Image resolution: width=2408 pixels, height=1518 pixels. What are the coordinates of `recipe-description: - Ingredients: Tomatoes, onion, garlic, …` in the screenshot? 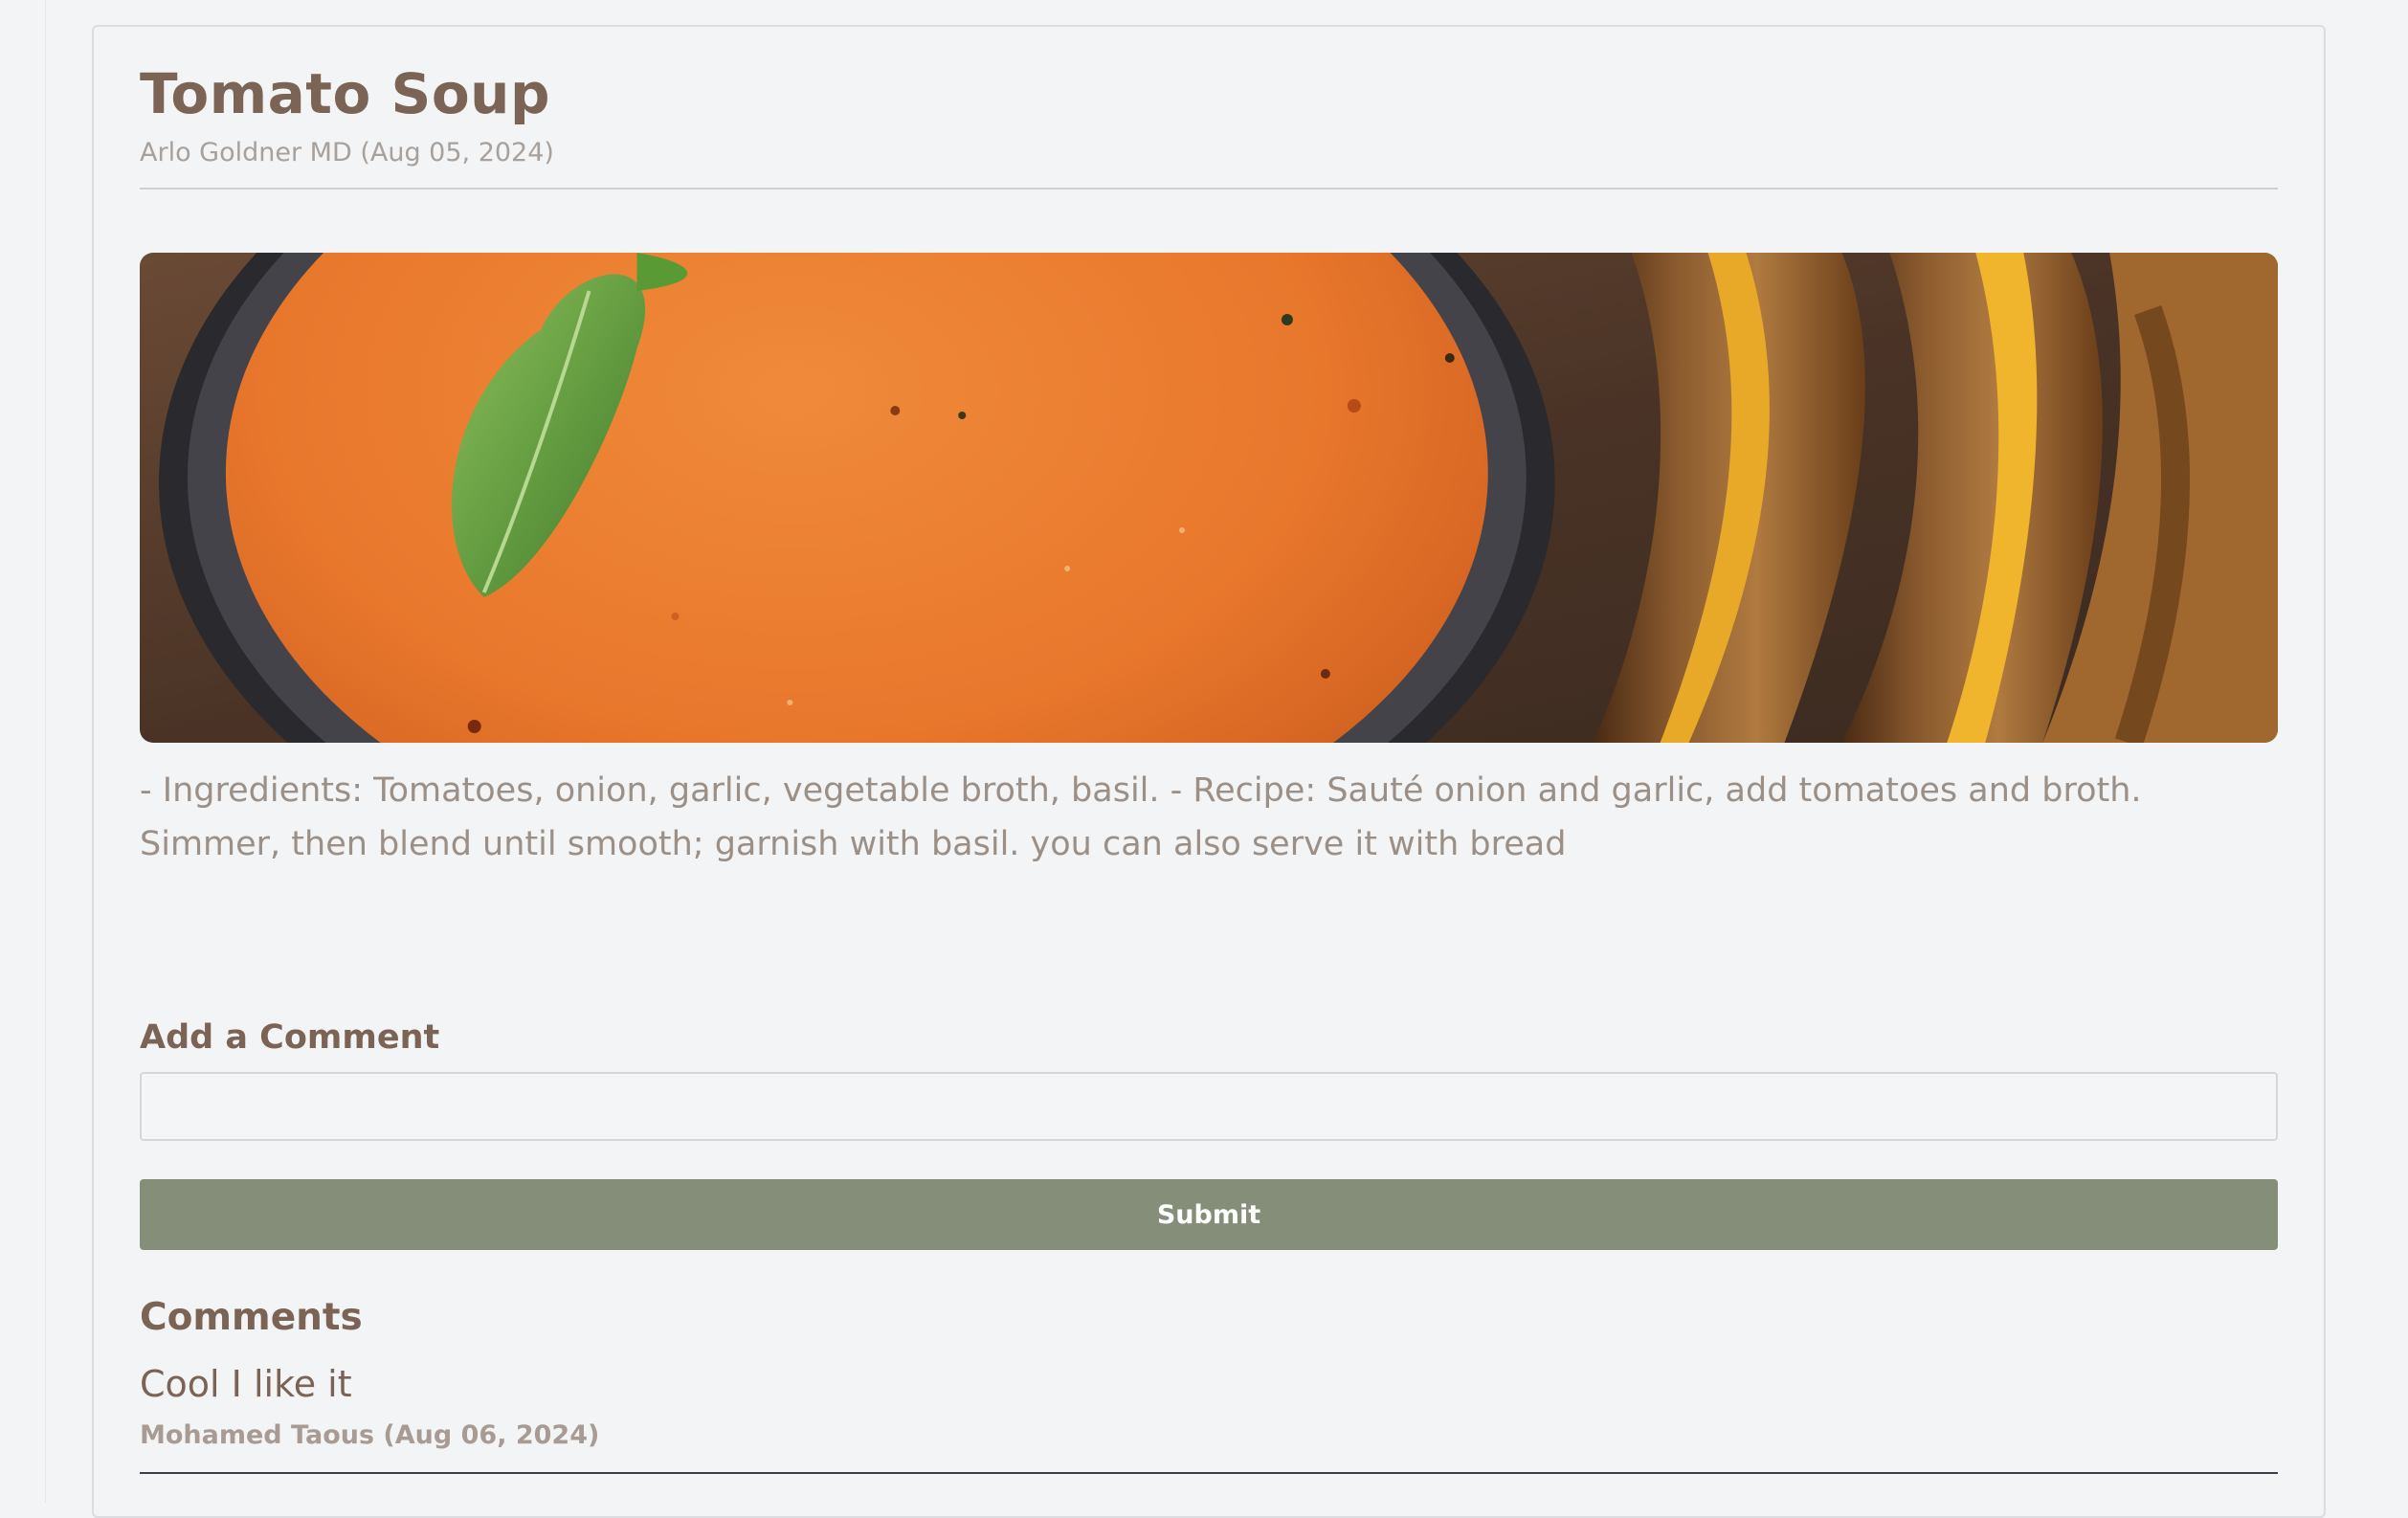 It's located at (1141, 817).